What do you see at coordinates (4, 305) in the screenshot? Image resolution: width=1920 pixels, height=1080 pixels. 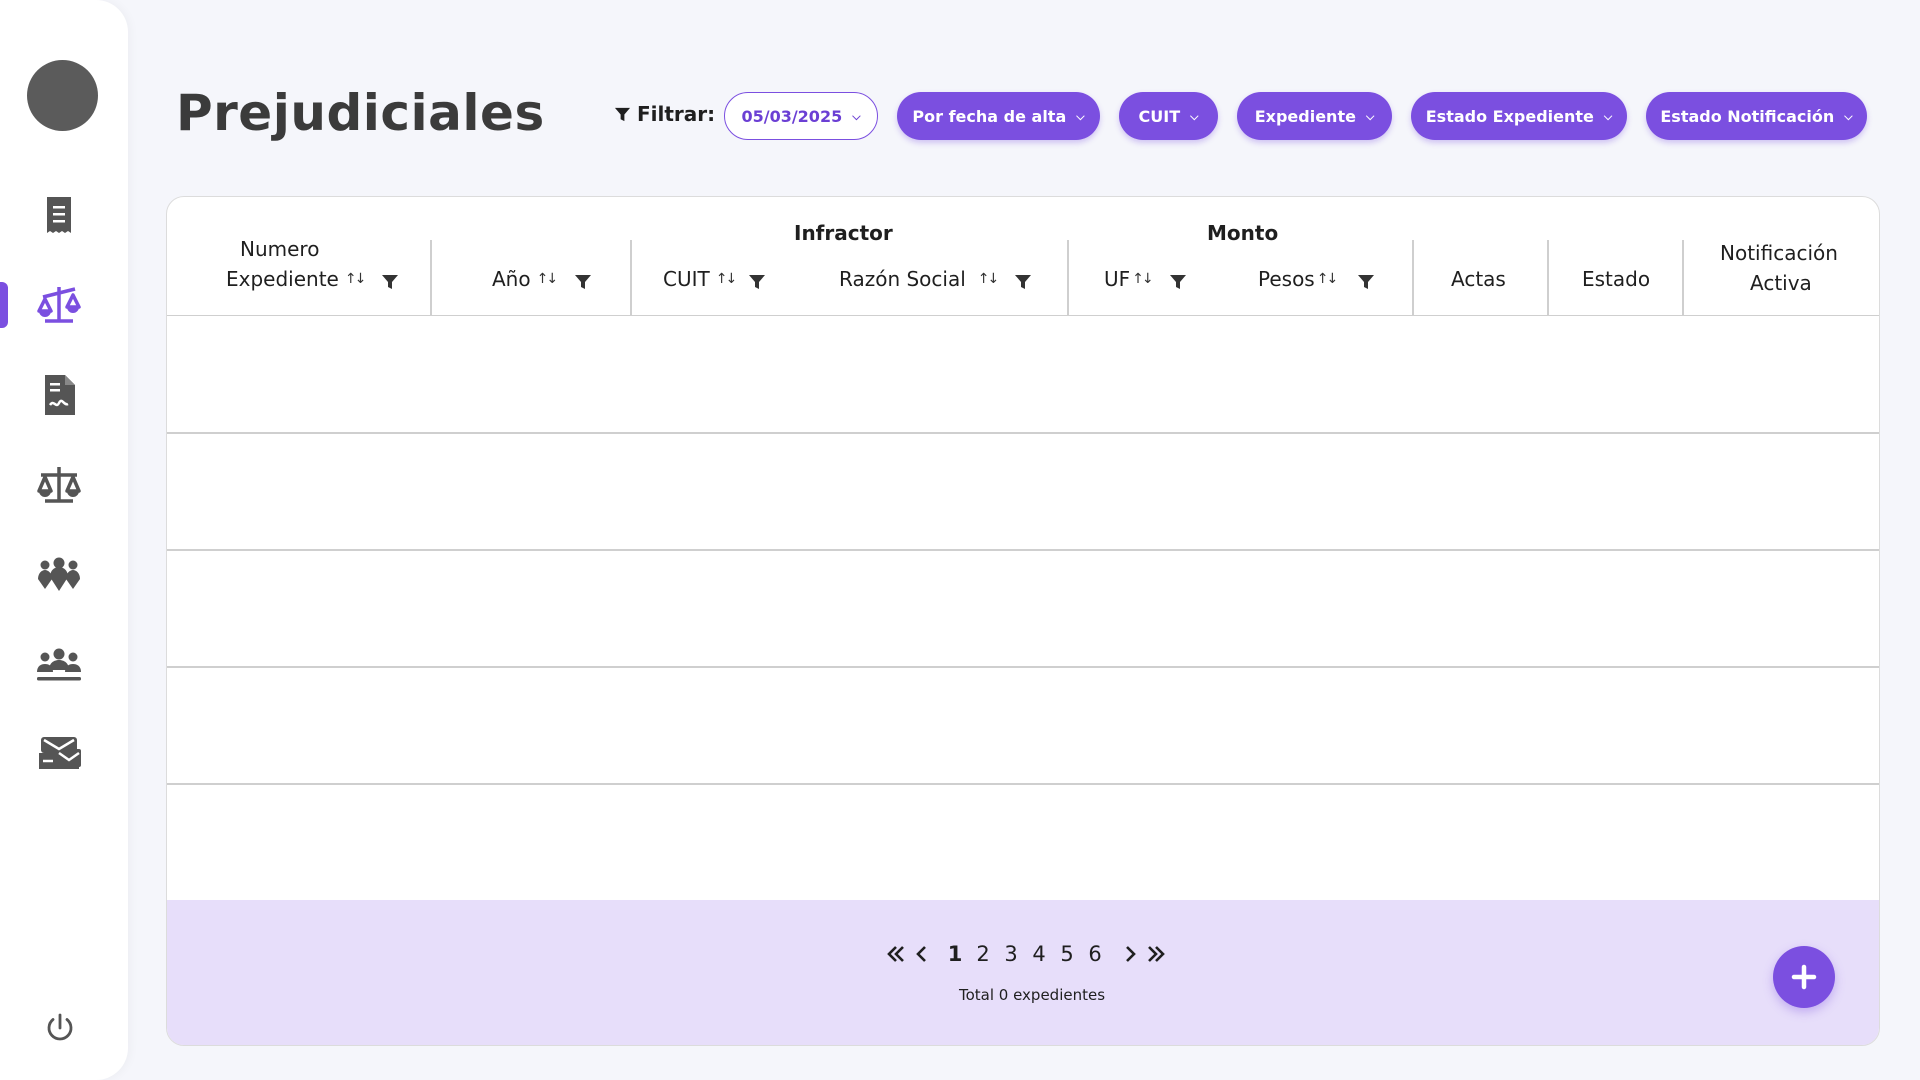 I see `active-nav-indicator` at bounding box center [4, 305].